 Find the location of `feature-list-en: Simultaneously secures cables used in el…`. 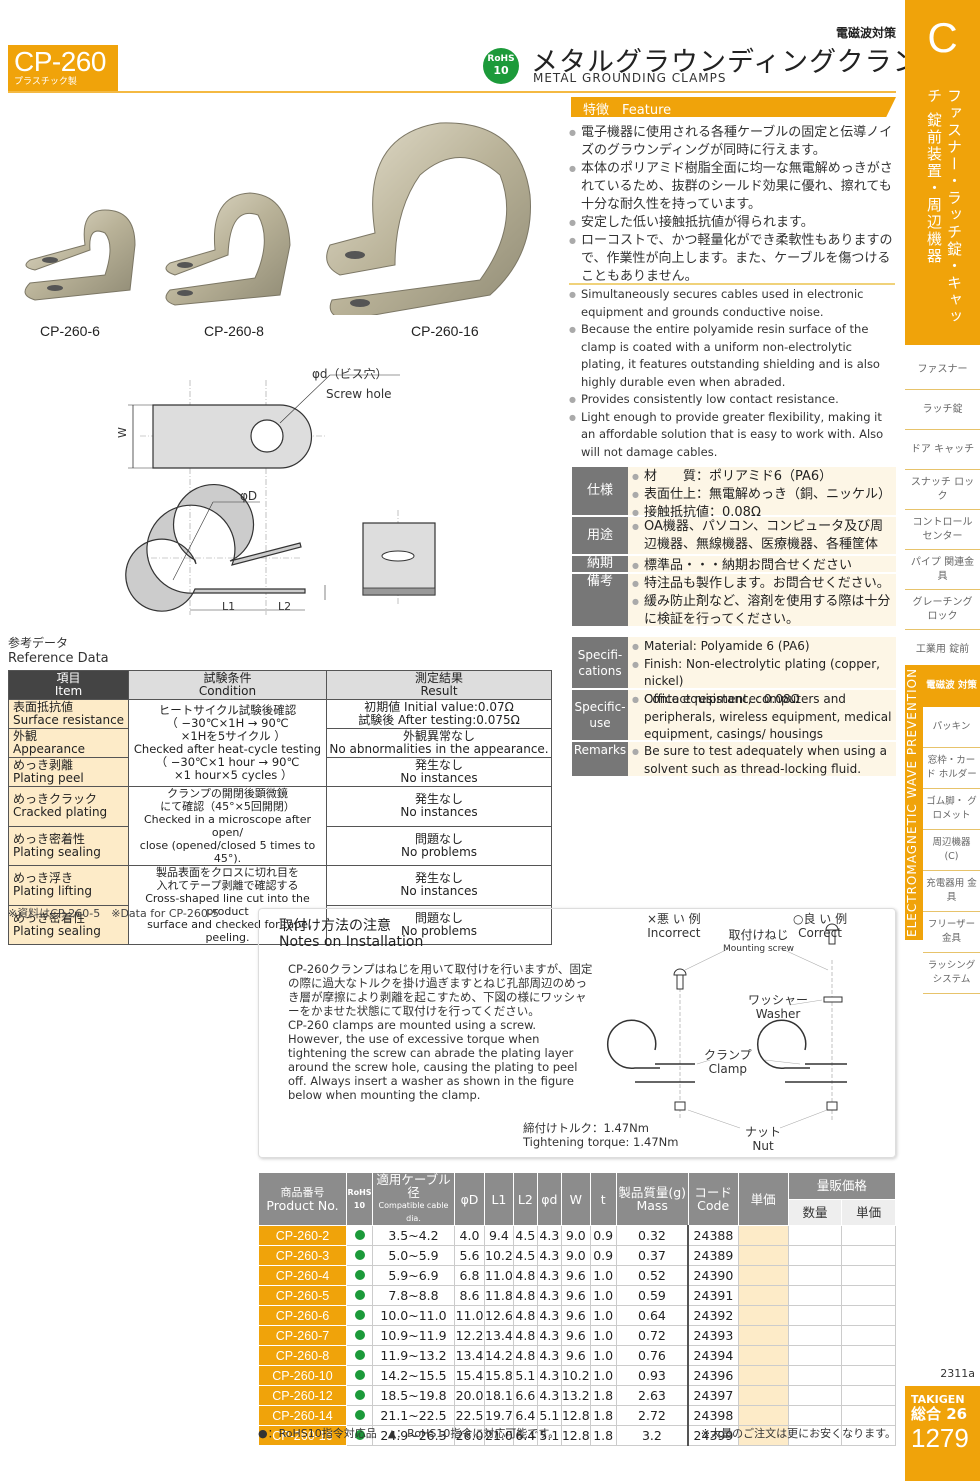

feature-list-en: Simultaneously secures cables used in el… is located at coordinates (734, 373).